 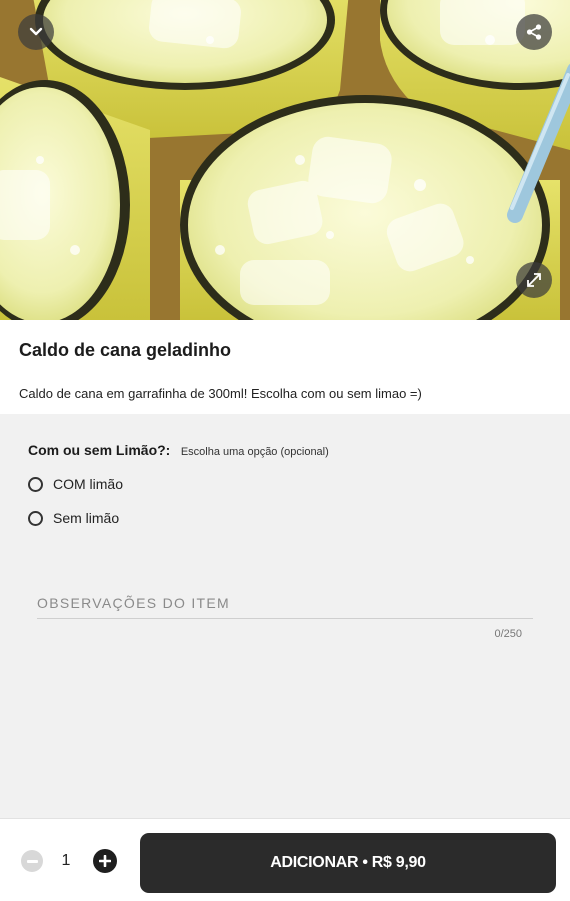 I want to click on chevron-down-icon, so click(x=36, y=31).